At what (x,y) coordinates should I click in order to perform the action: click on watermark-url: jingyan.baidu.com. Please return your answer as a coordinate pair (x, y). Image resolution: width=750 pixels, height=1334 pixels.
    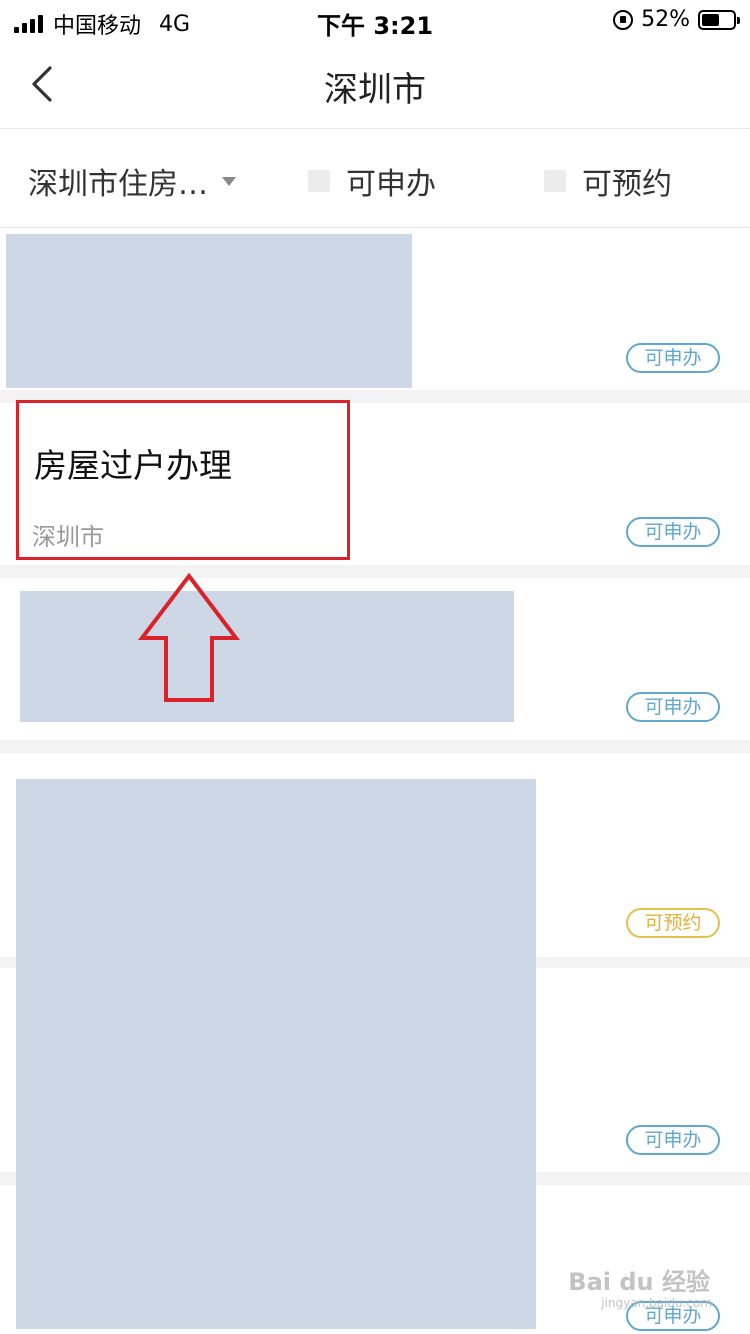
    Looking at the image, I should click on (656, 1303).